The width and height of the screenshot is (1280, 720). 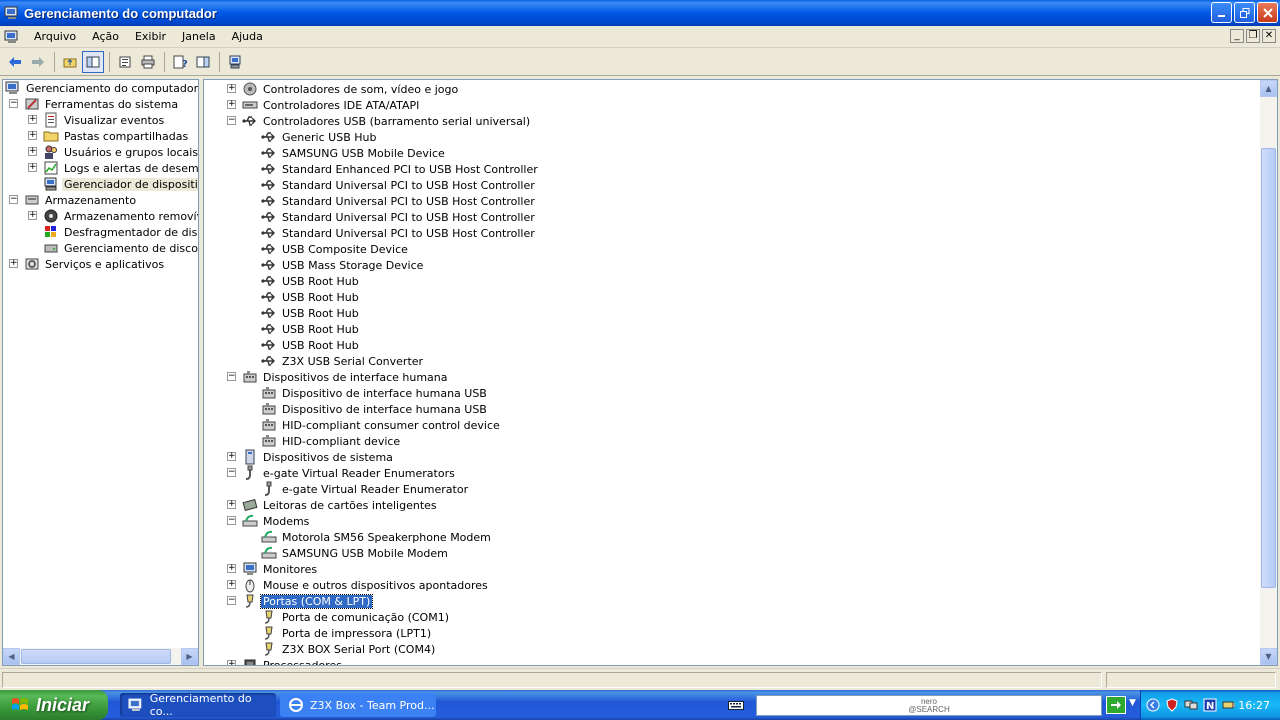 I want to click on console-tree-item: Gerenciamento de disco, so click(x=120, y=248).